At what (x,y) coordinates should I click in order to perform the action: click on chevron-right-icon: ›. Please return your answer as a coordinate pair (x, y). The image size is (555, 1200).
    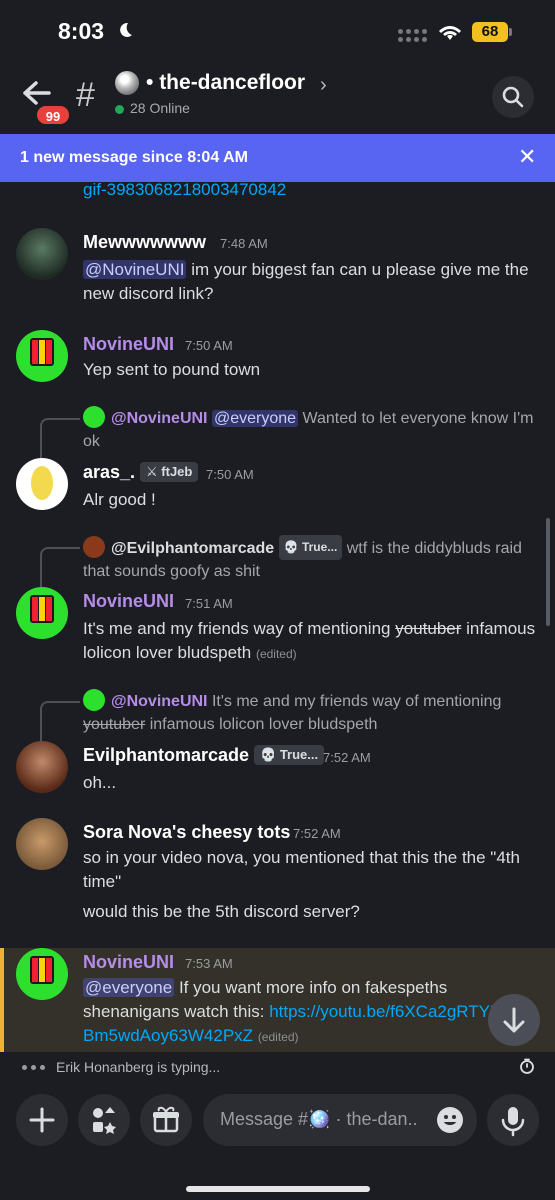
    Looking at the image, I should click on (323, 85).